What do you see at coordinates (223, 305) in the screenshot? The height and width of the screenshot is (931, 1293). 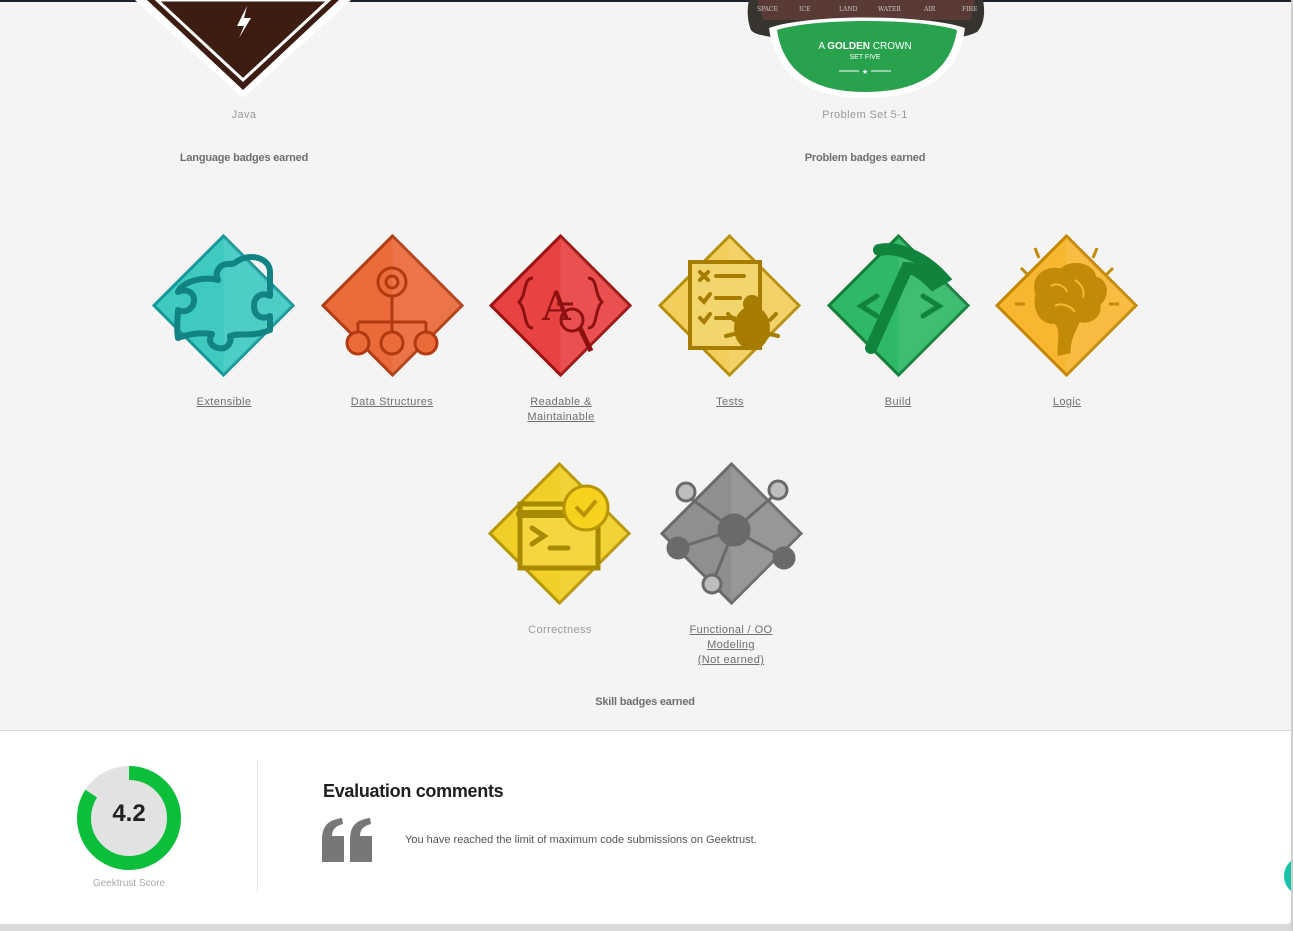 I see `extensible-badge` at bounding box center [223, 305].